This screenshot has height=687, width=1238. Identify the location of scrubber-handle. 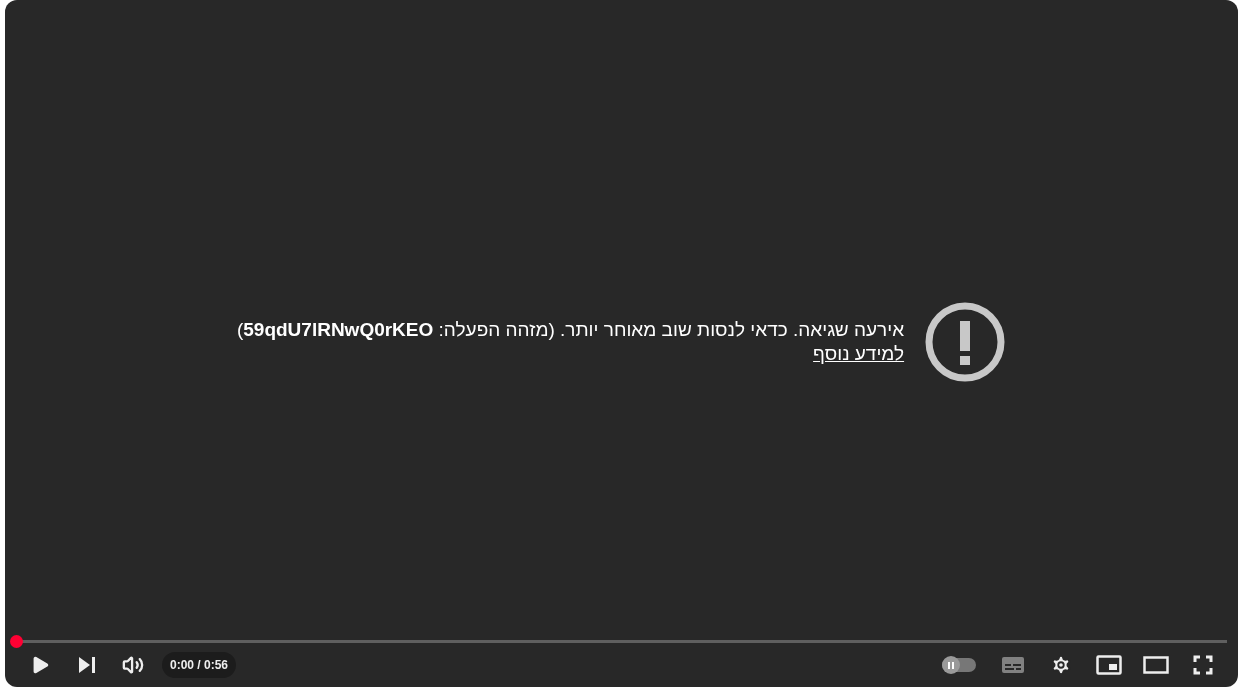
(16, 641).